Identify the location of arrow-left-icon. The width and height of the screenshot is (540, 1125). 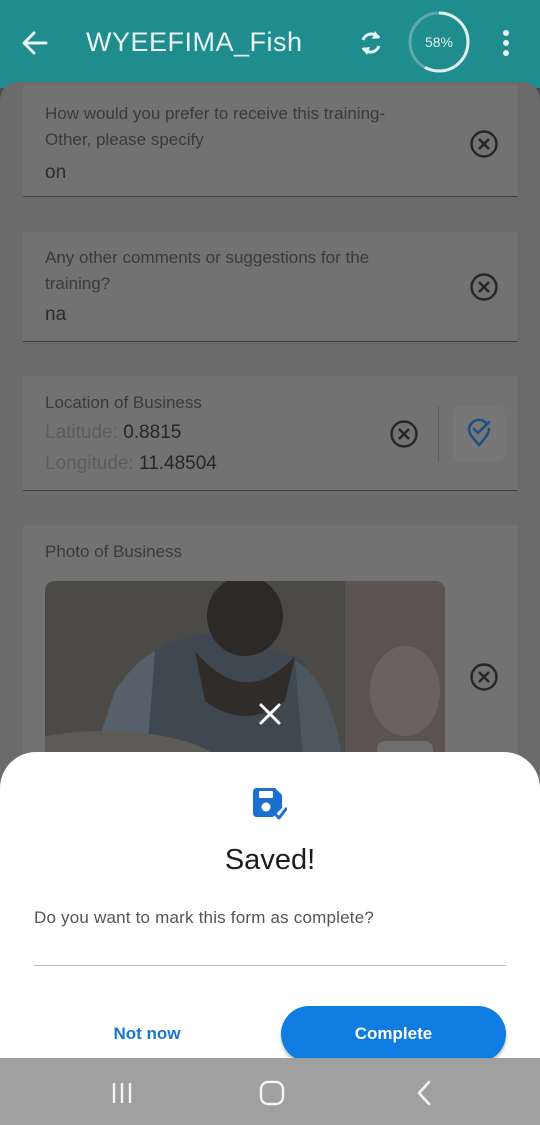
(35, 43).